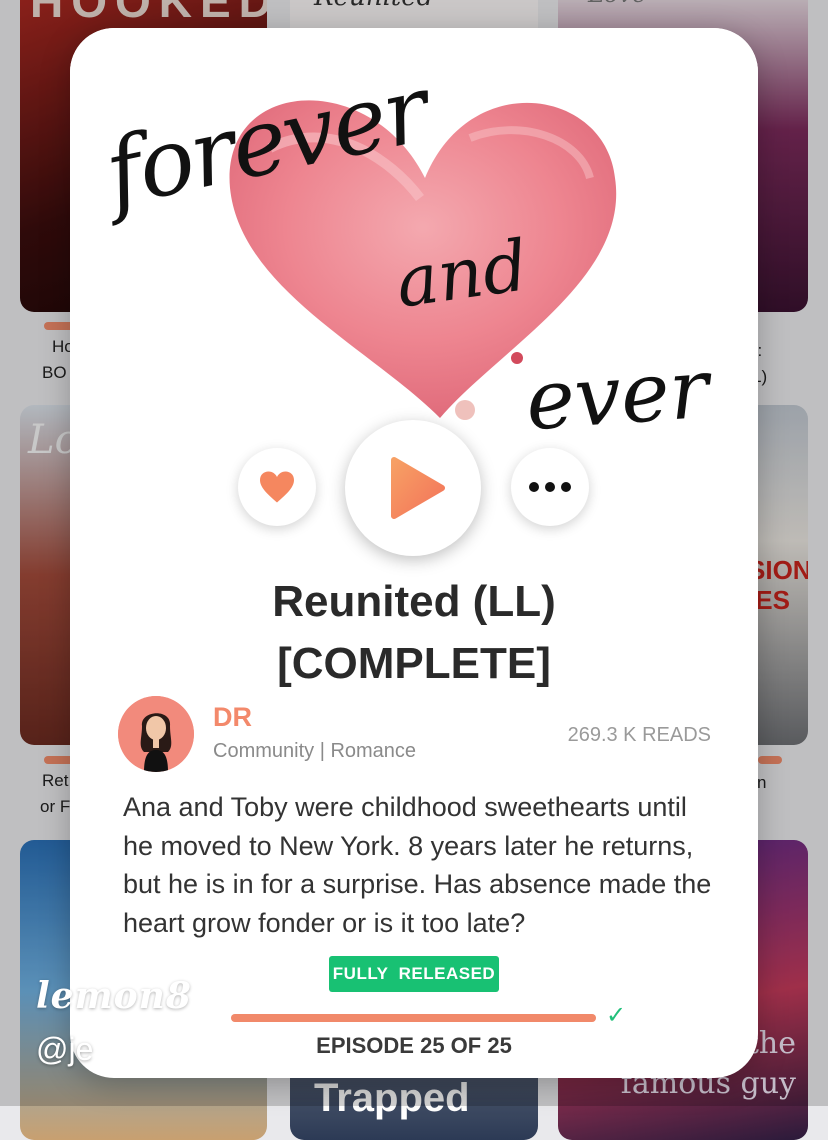 This screenshot has width=828, height=1140. I want to click on more-options-button, so click(550, 487).